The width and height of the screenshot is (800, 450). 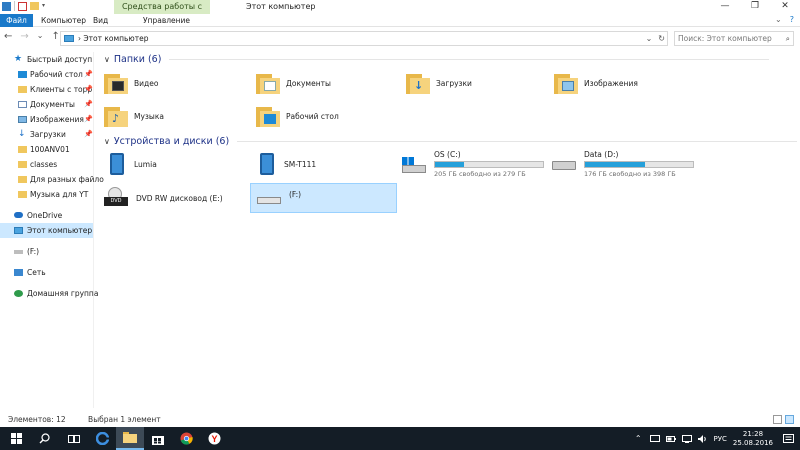 What do you see at coordinates (46, 119) in the screenshot?
I see `sidebar-item-pictures: Изображения 📌` at bounding box center [46, 119].